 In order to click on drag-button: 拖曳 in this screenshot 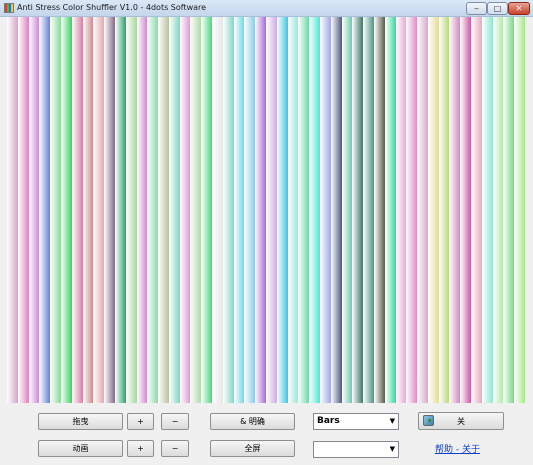, I will do `click(80, 421)`.